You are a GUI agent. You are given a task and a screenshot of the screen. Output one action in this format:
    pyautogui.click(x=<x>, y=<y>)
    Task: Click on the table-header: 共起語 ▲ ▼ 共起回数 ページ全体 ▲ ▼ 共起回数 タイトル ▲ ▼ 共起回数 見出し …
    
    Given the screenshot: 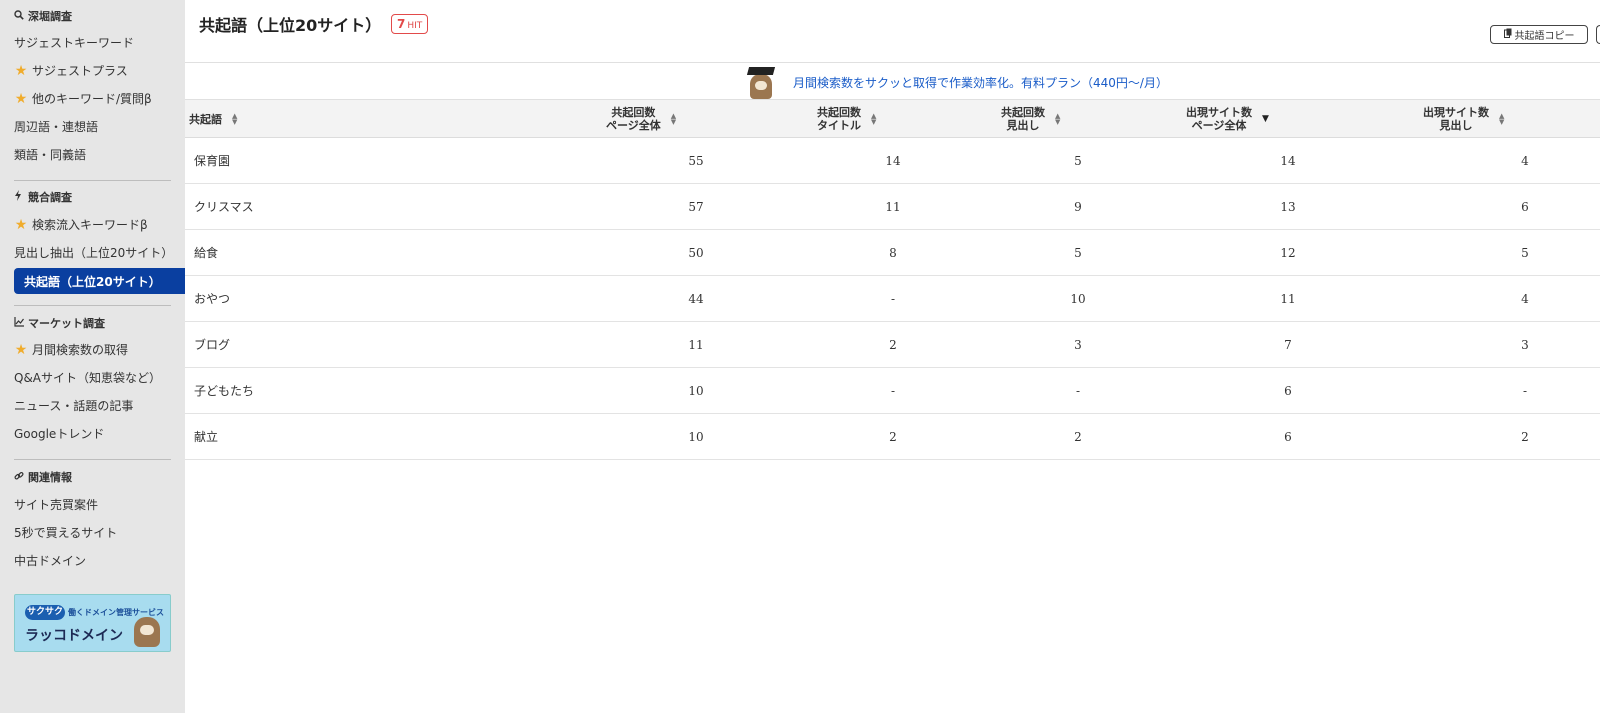 What is the action you would take?
    pyautogui.click(x=892, y=119)
    